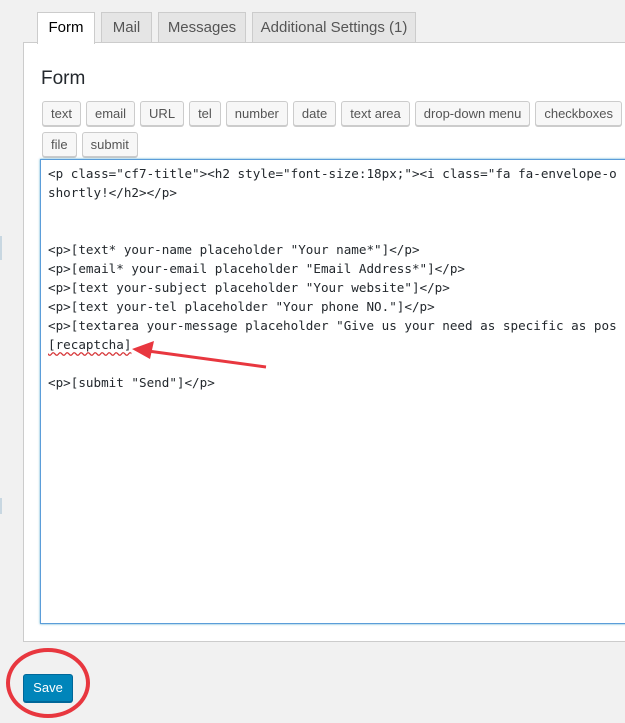  Describe the element at coordinates (578, 113) in the screenshot. I see `tag-button-checkboxes: checkboxes` at that location.